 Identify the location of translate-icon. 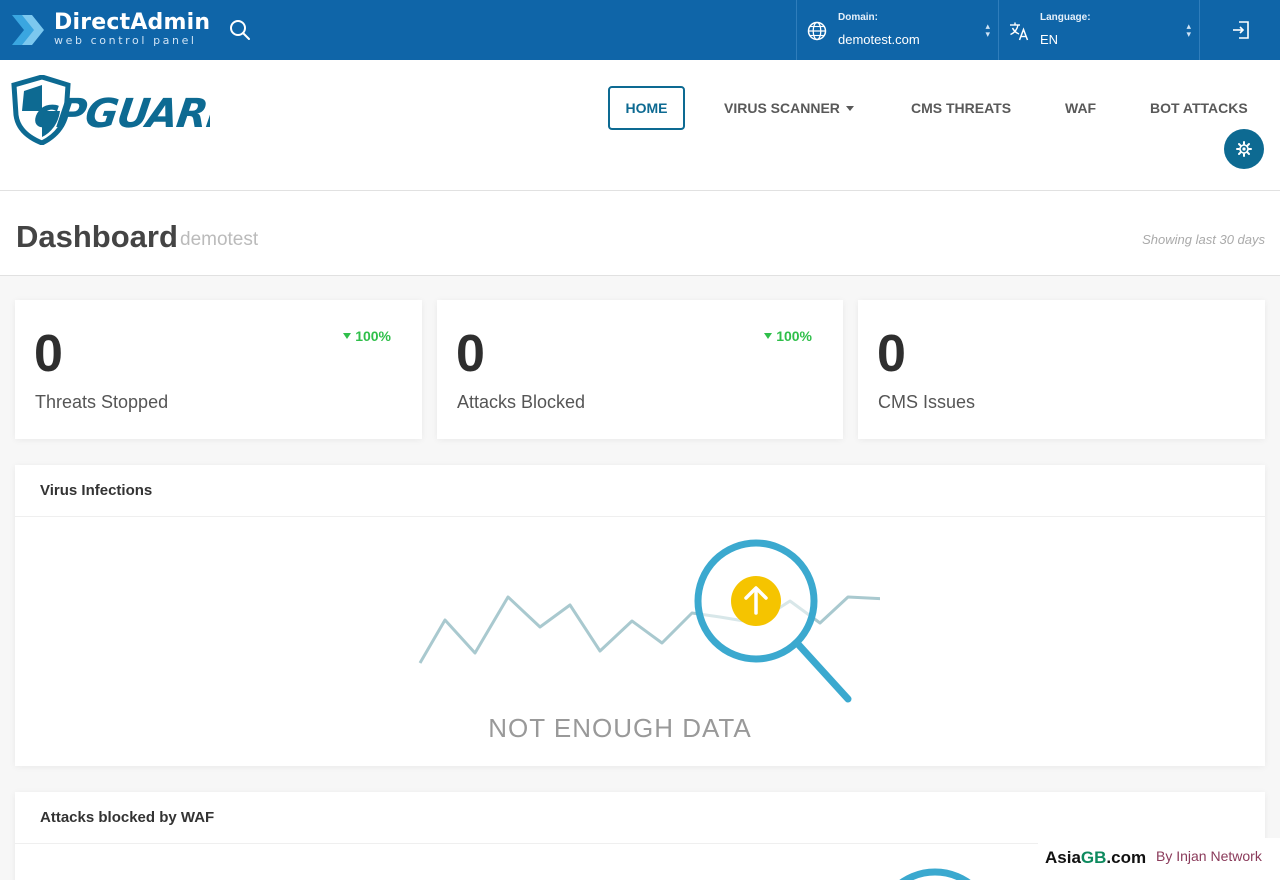
(1019, 31).